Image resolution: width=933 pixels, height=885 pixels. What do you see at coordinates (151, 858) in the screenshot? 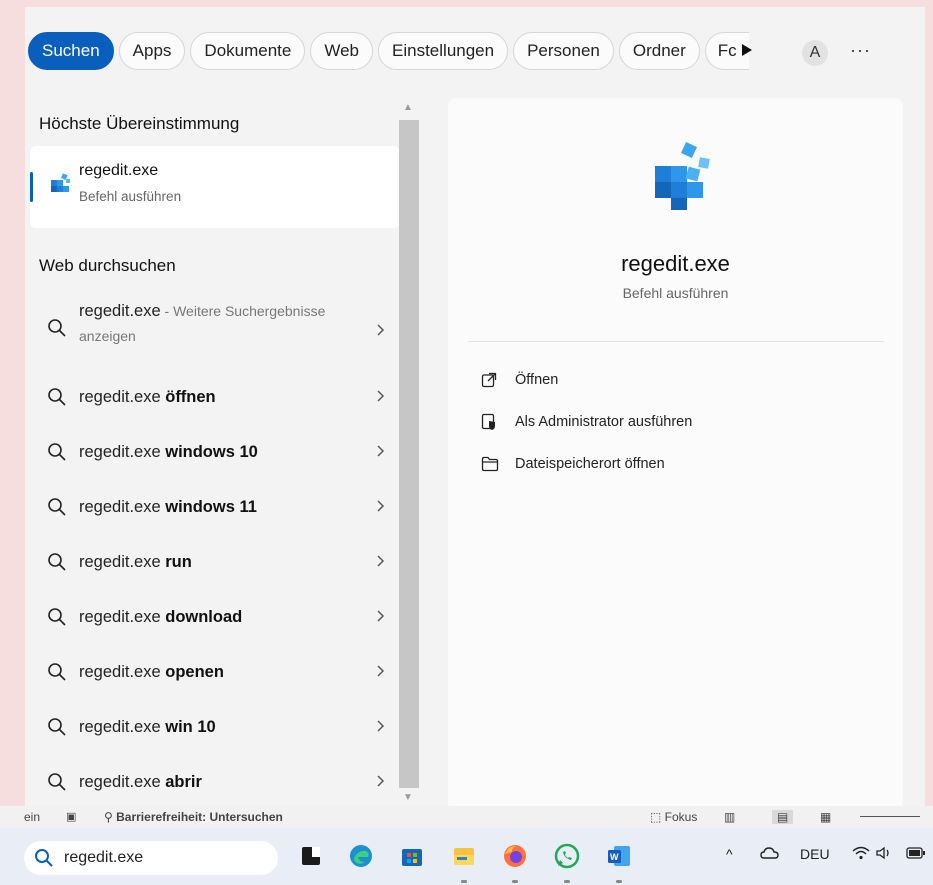
I see `taskbar-search-box: regedit.exe` at bounding box center [151, 858].